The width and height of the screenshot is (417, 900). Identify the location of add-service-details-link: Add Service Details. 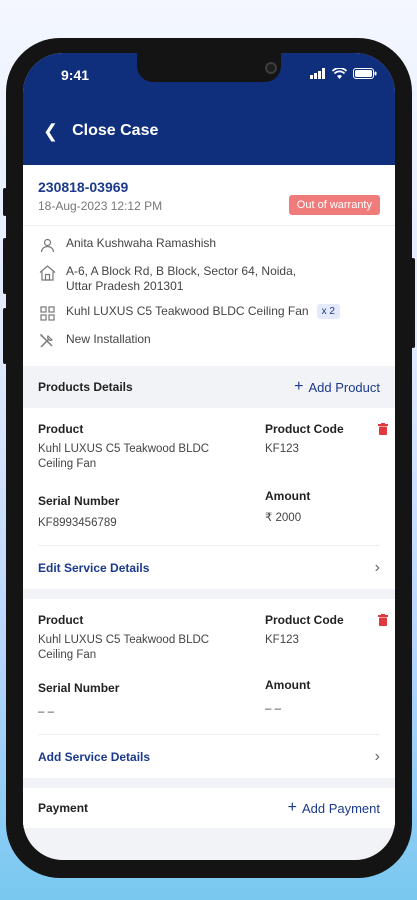
(94, 757).